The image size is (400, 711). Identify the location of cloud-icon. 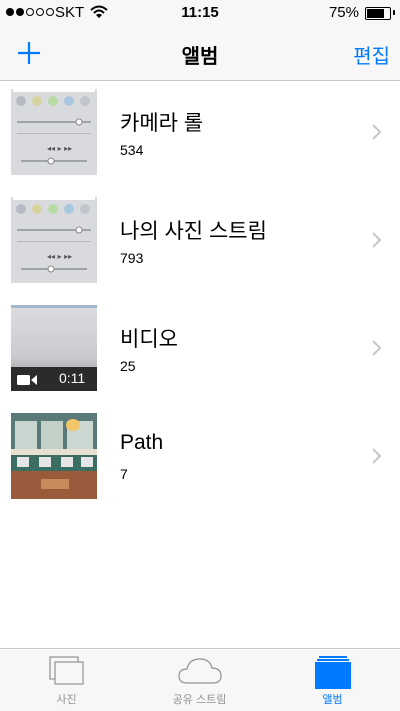
(200, 673).